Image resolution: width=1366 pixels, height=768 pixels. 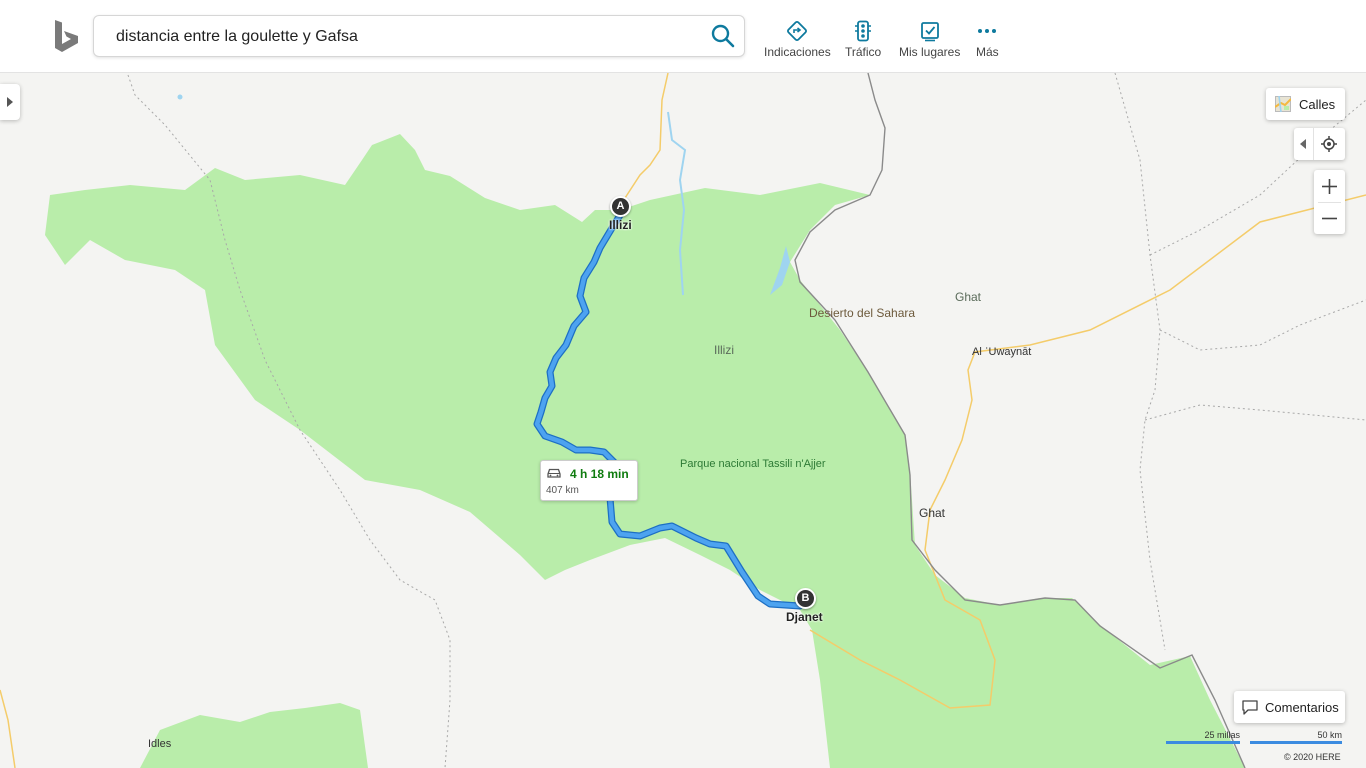 What do you see at coordinates (797, 52) in the screenshot?
I see `directions-label: Indicaciones` at bounding box center [797, 52].